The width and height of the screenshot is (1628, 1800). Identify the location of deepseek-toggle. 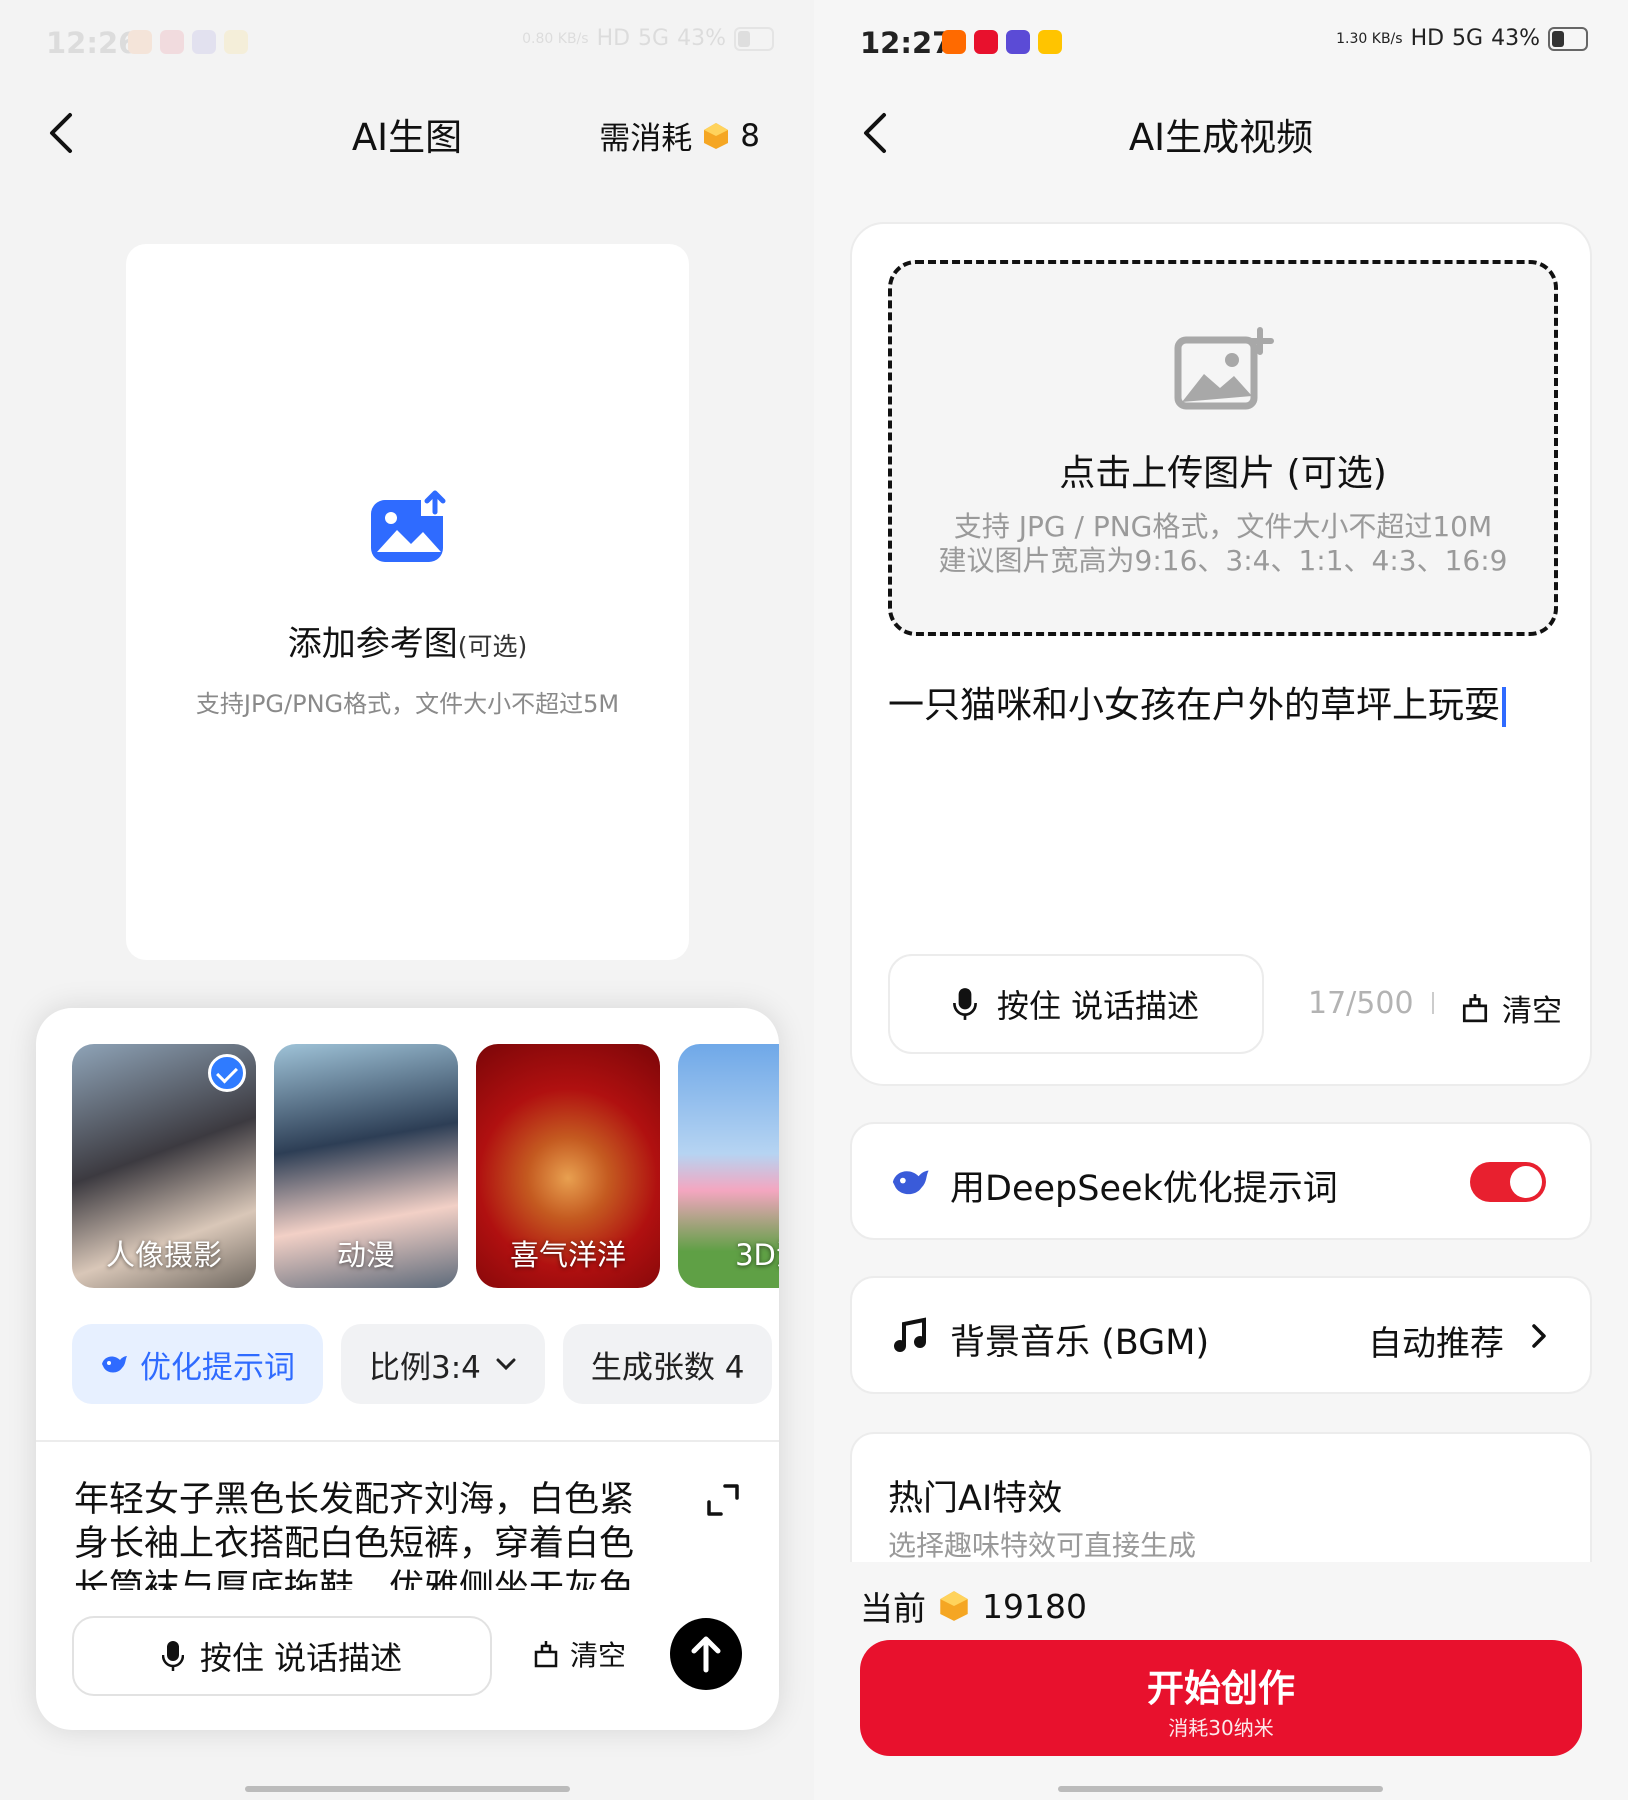
(1508, 1182).